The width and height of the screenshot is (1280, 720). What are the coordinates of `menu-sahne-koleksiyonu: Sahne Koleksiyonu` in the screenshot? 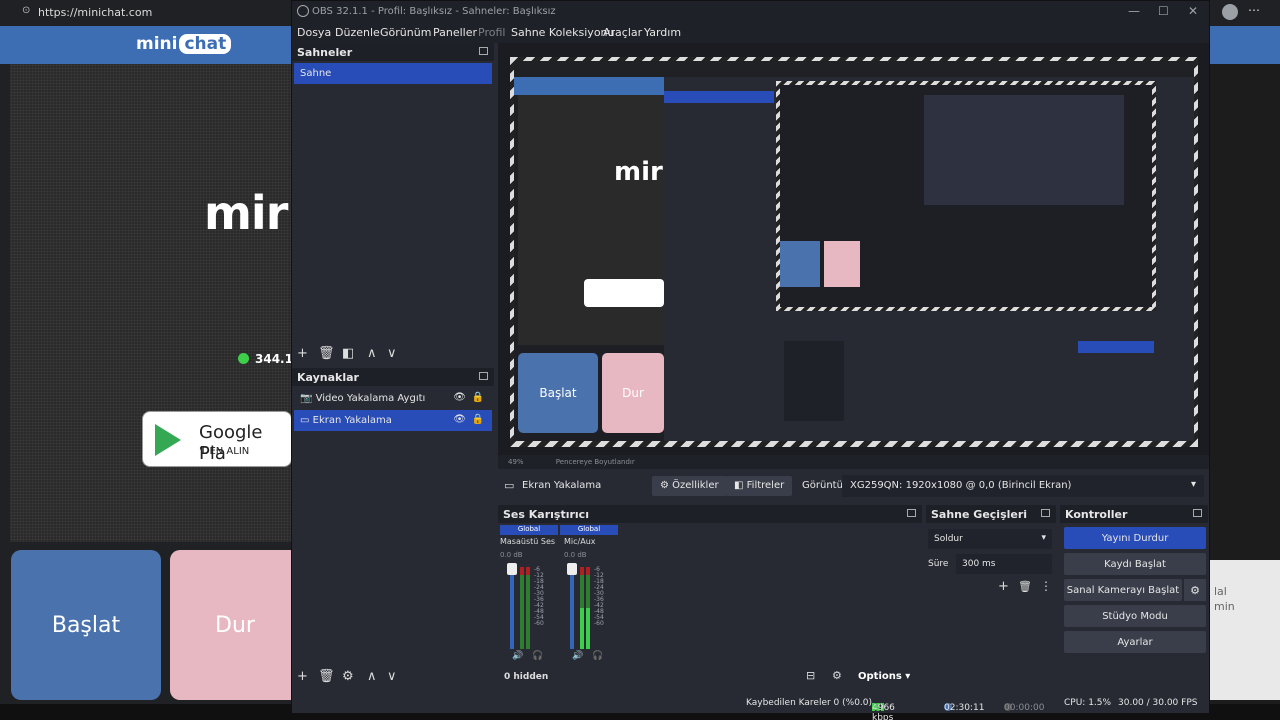 It's located at (563, 32).